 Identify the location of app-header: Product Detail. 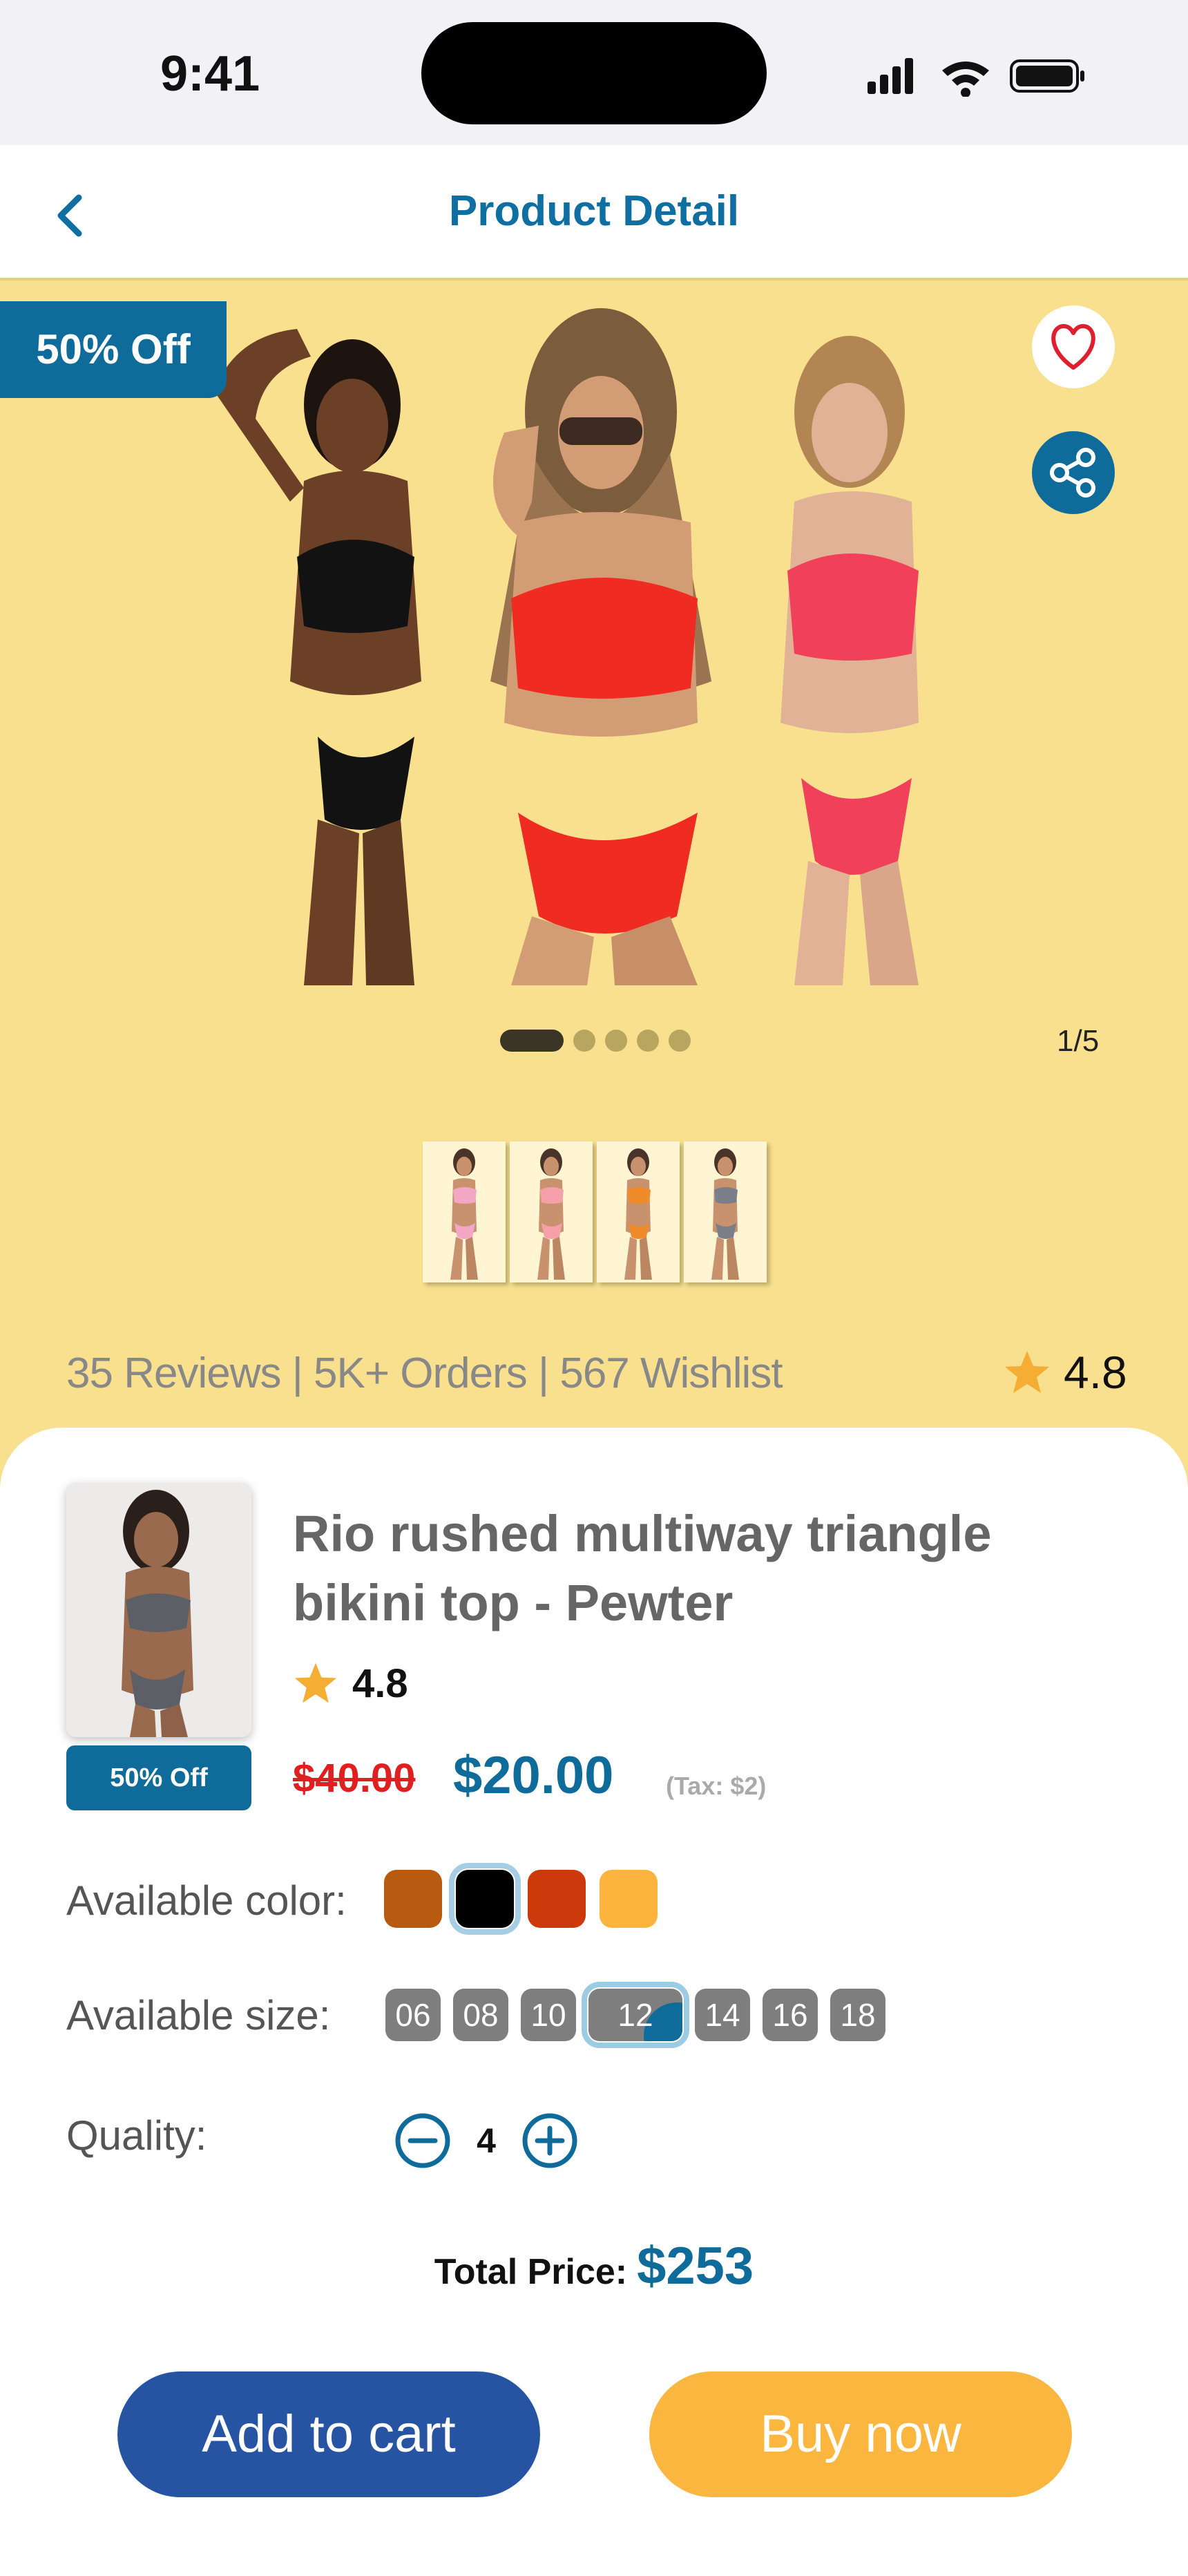
(594, 213).